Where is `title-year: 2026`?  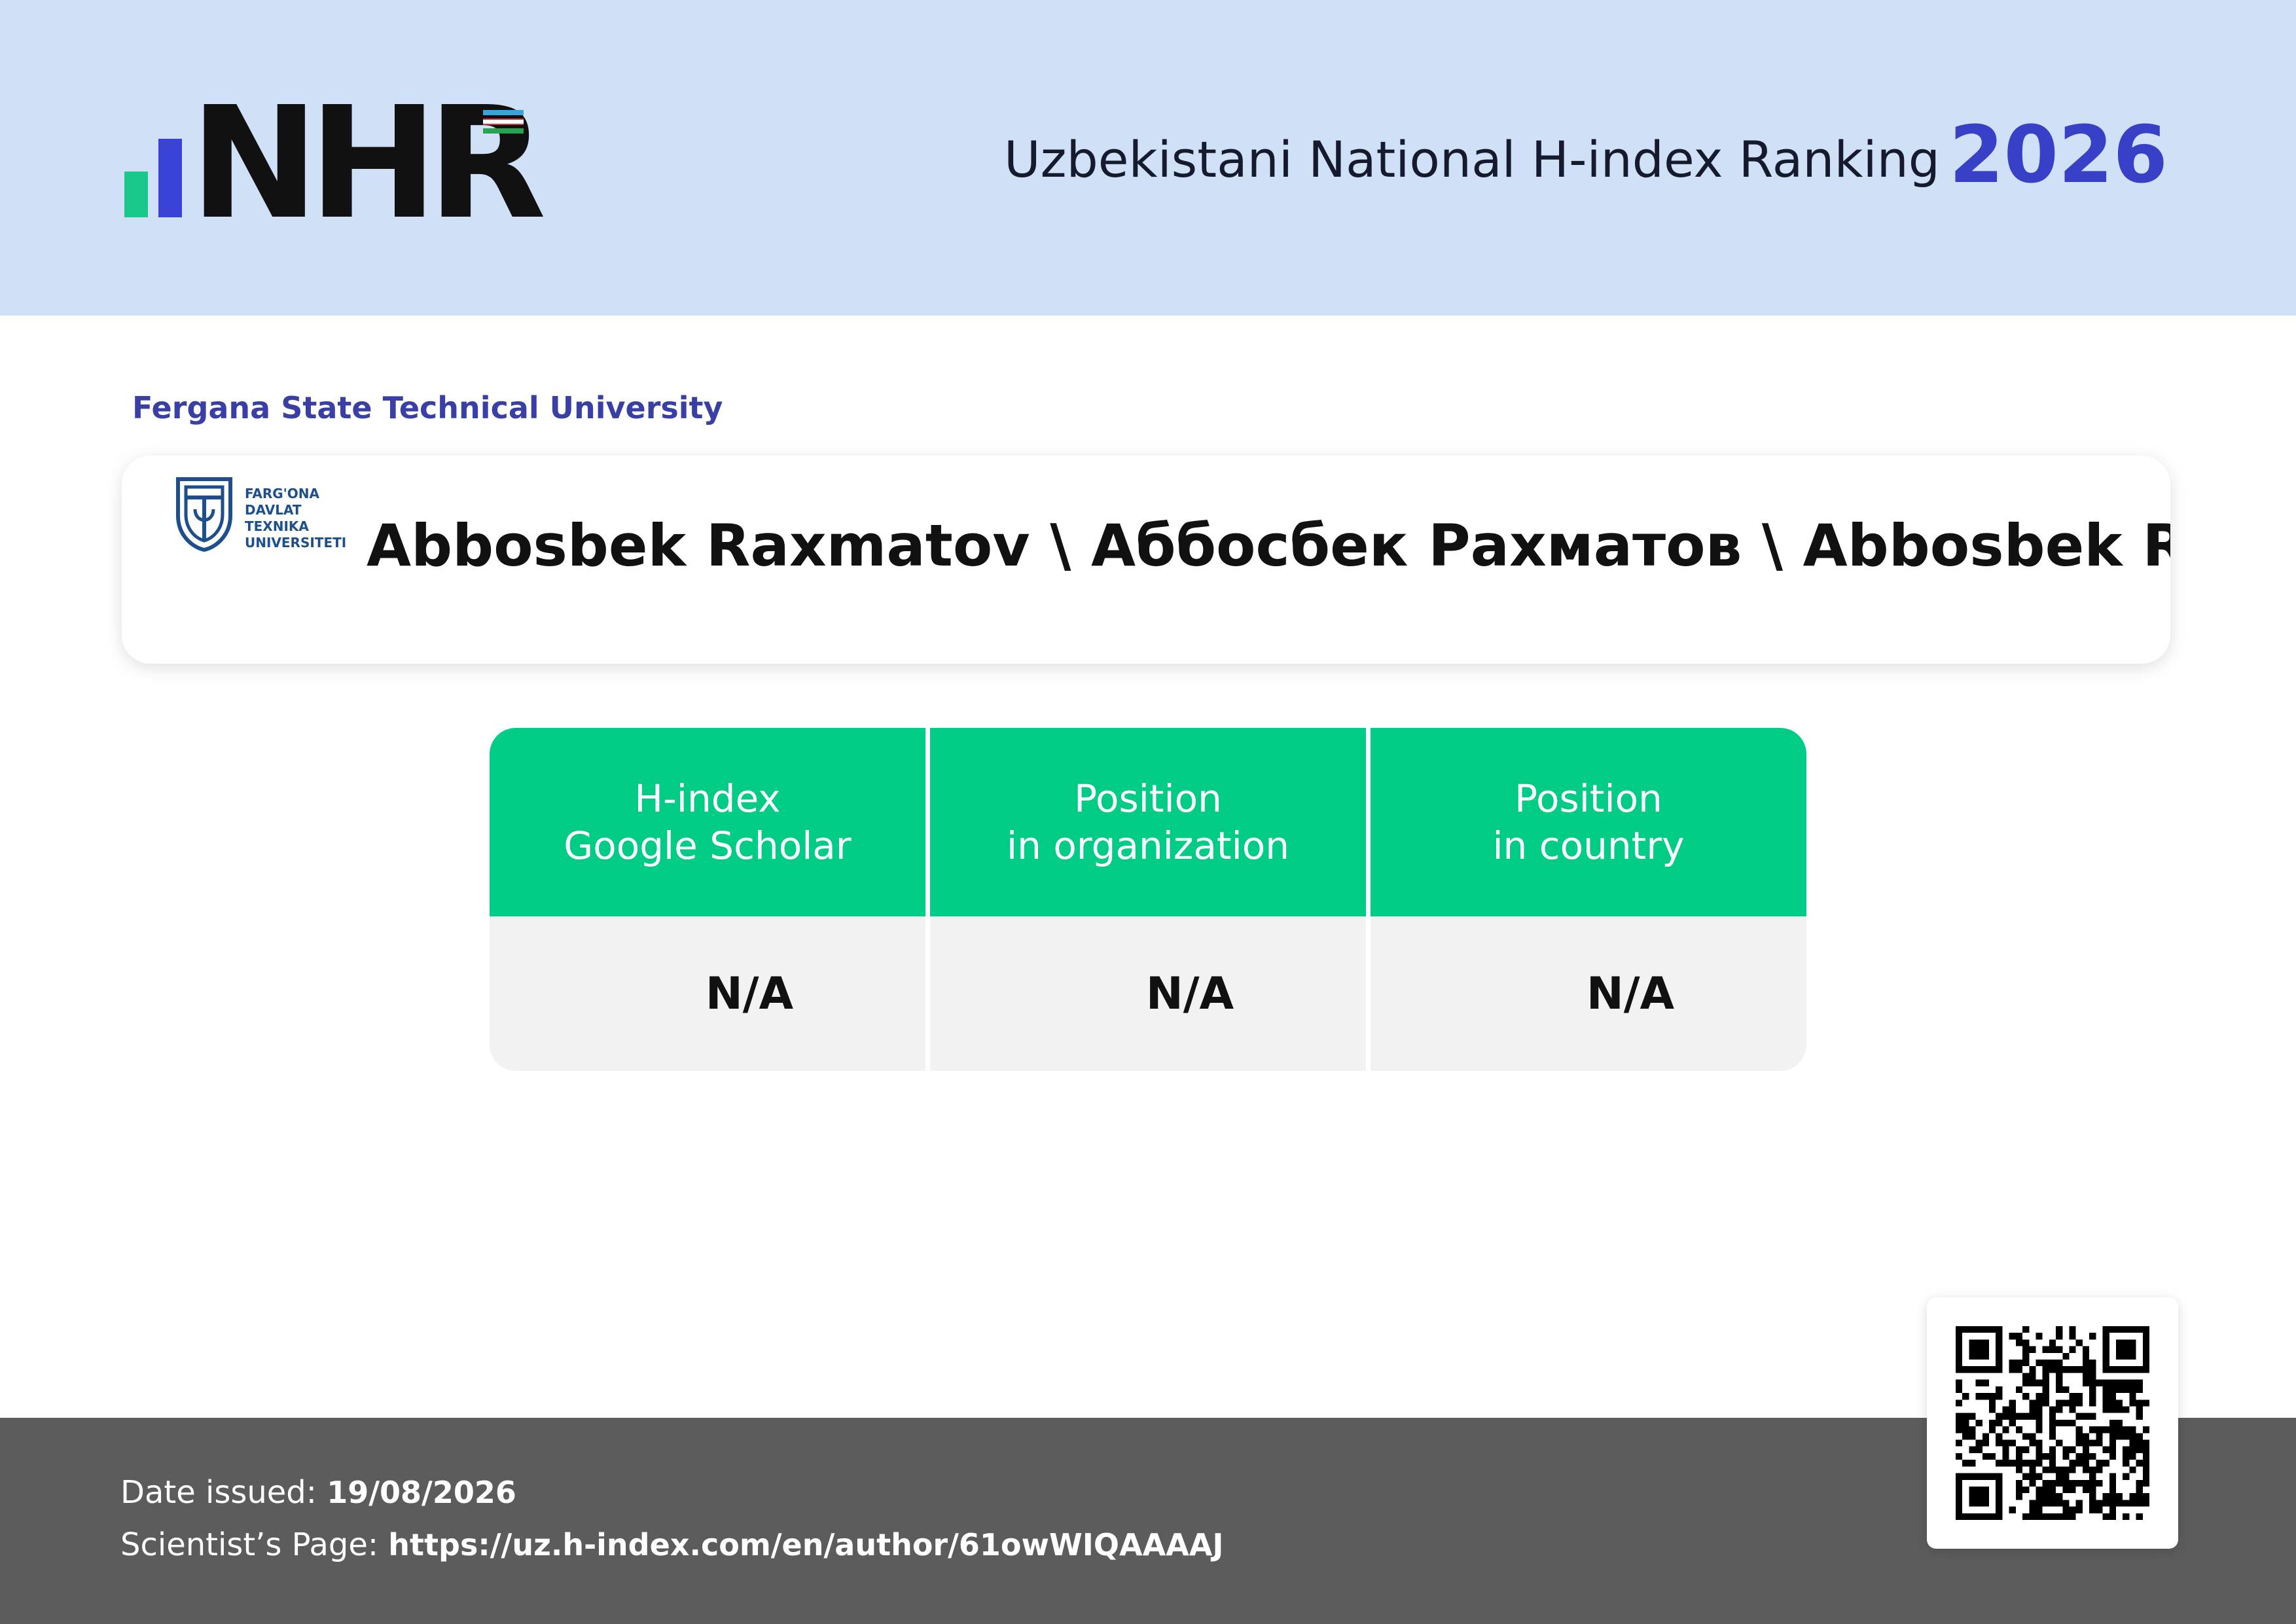 title-year: 2026 is located at coordinates (2058, 155).